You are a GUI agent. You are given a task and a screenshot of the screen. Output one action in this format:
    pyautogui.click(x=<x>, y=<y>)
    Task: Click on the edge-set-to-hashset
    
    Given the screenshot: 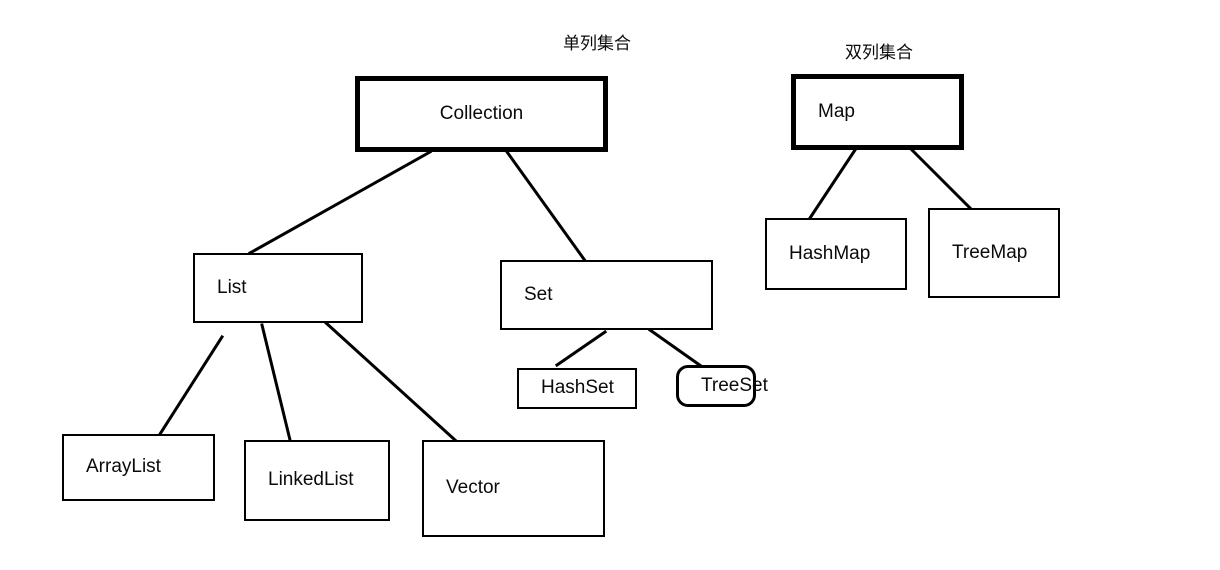 What is the action you would take?
    pyautogui.click(x=581, y=348)
    